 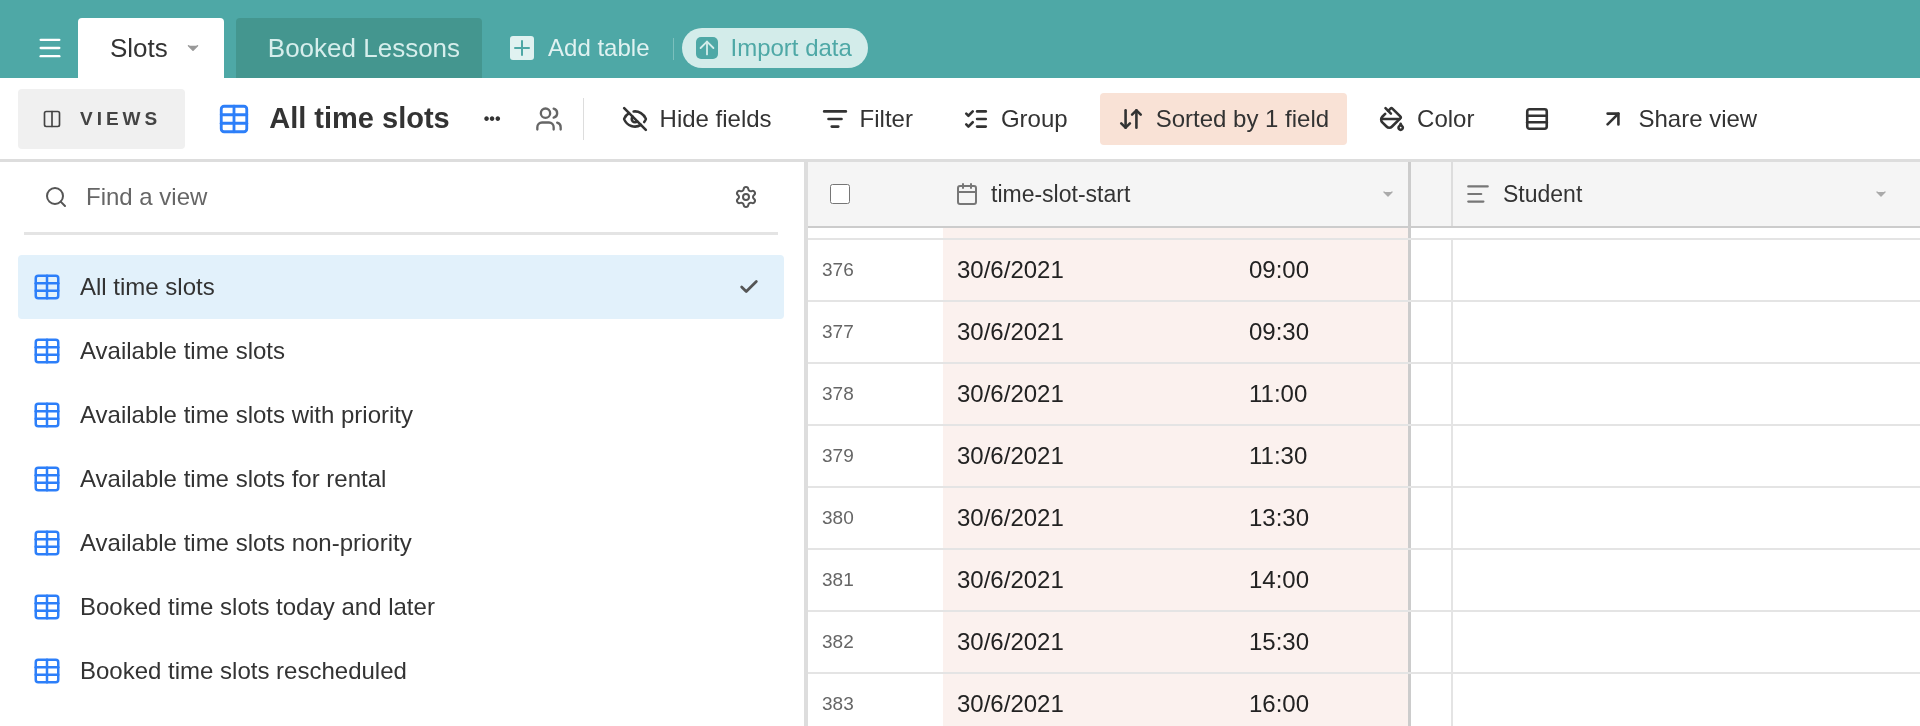 I want to click on row-number: 379, so click(x=838, y=456).